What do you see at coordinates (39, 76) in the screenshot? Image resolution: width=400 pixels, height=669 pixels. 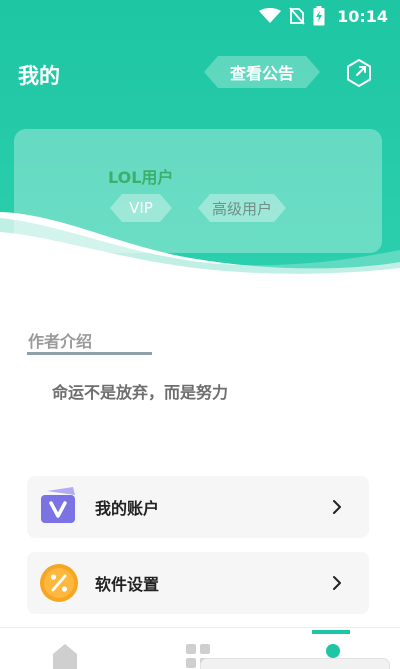 I see `page-title: 我的` at bounding box center [39, 76].